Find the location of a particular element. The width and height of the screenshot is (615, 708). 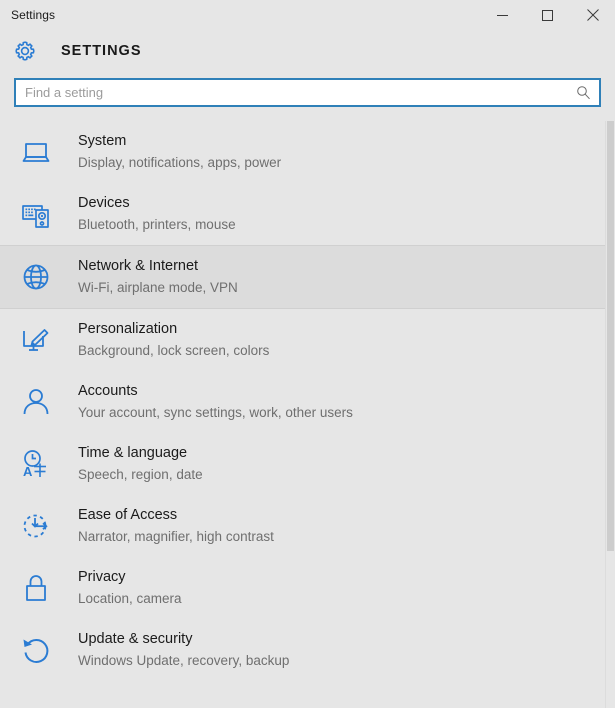

maximize-icon is located at coordinates (547, 15).